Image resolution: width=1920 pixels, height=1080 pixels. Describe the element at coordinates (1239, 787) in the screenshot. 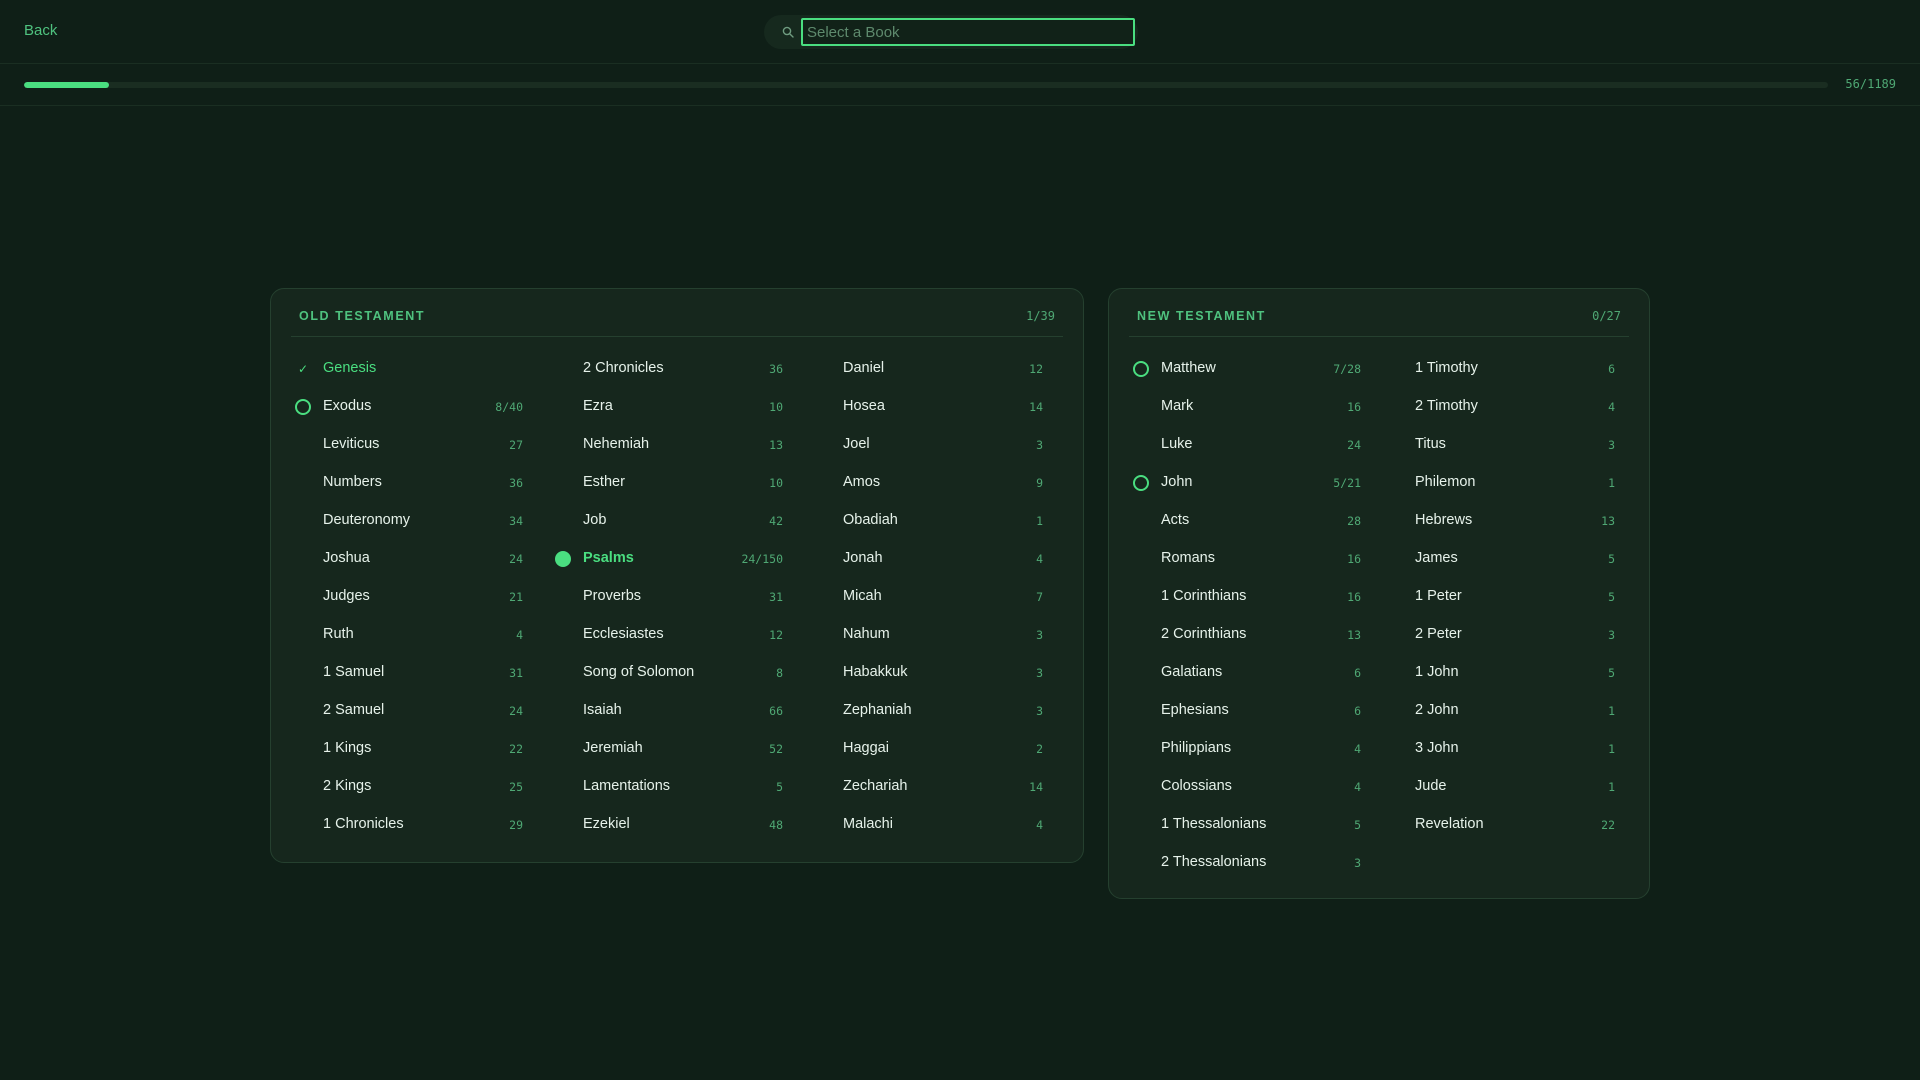

I see `book-item: Colossians 4` at that location.